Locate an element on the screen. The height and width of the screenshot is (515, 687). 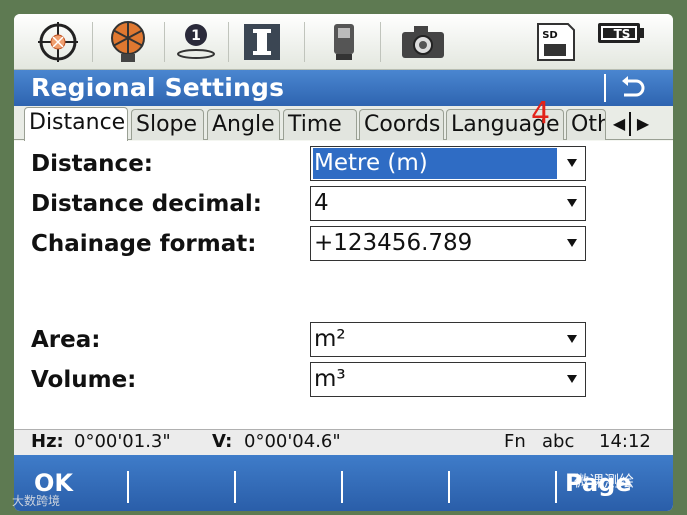
hz-label: Hz: is located at coordinates (47, 441).